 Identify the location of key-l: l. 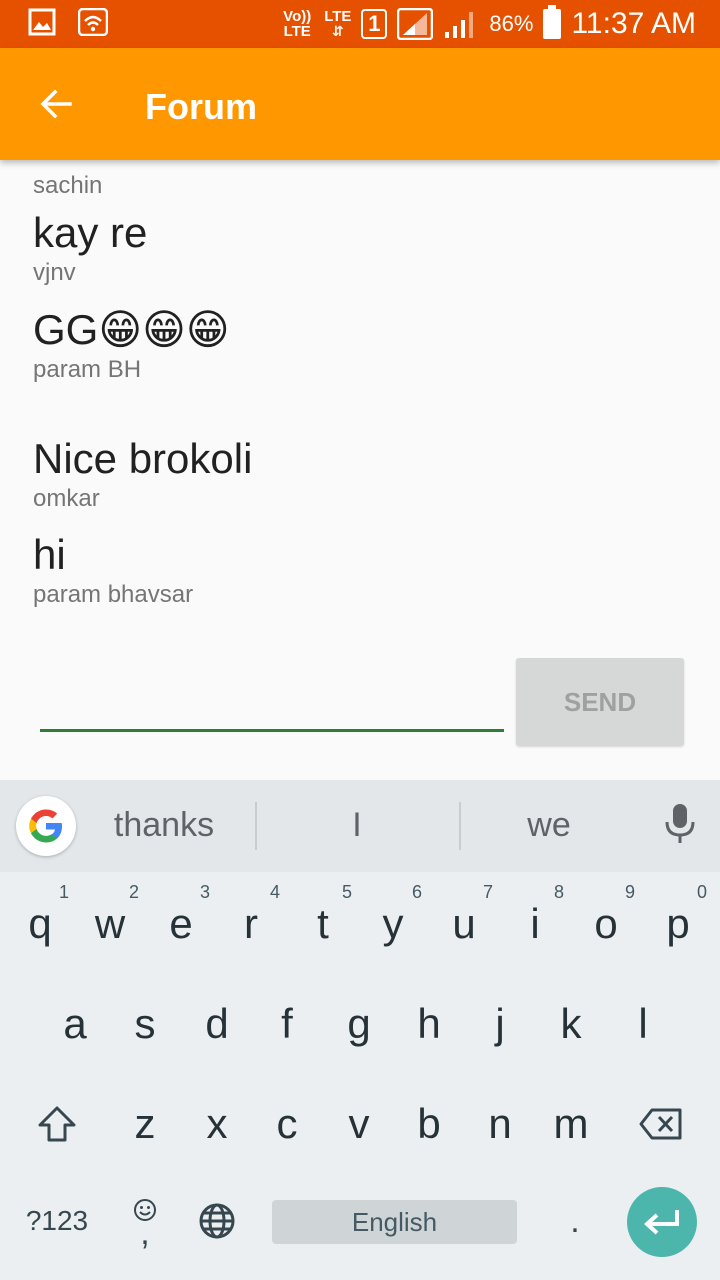
(643, 1024).